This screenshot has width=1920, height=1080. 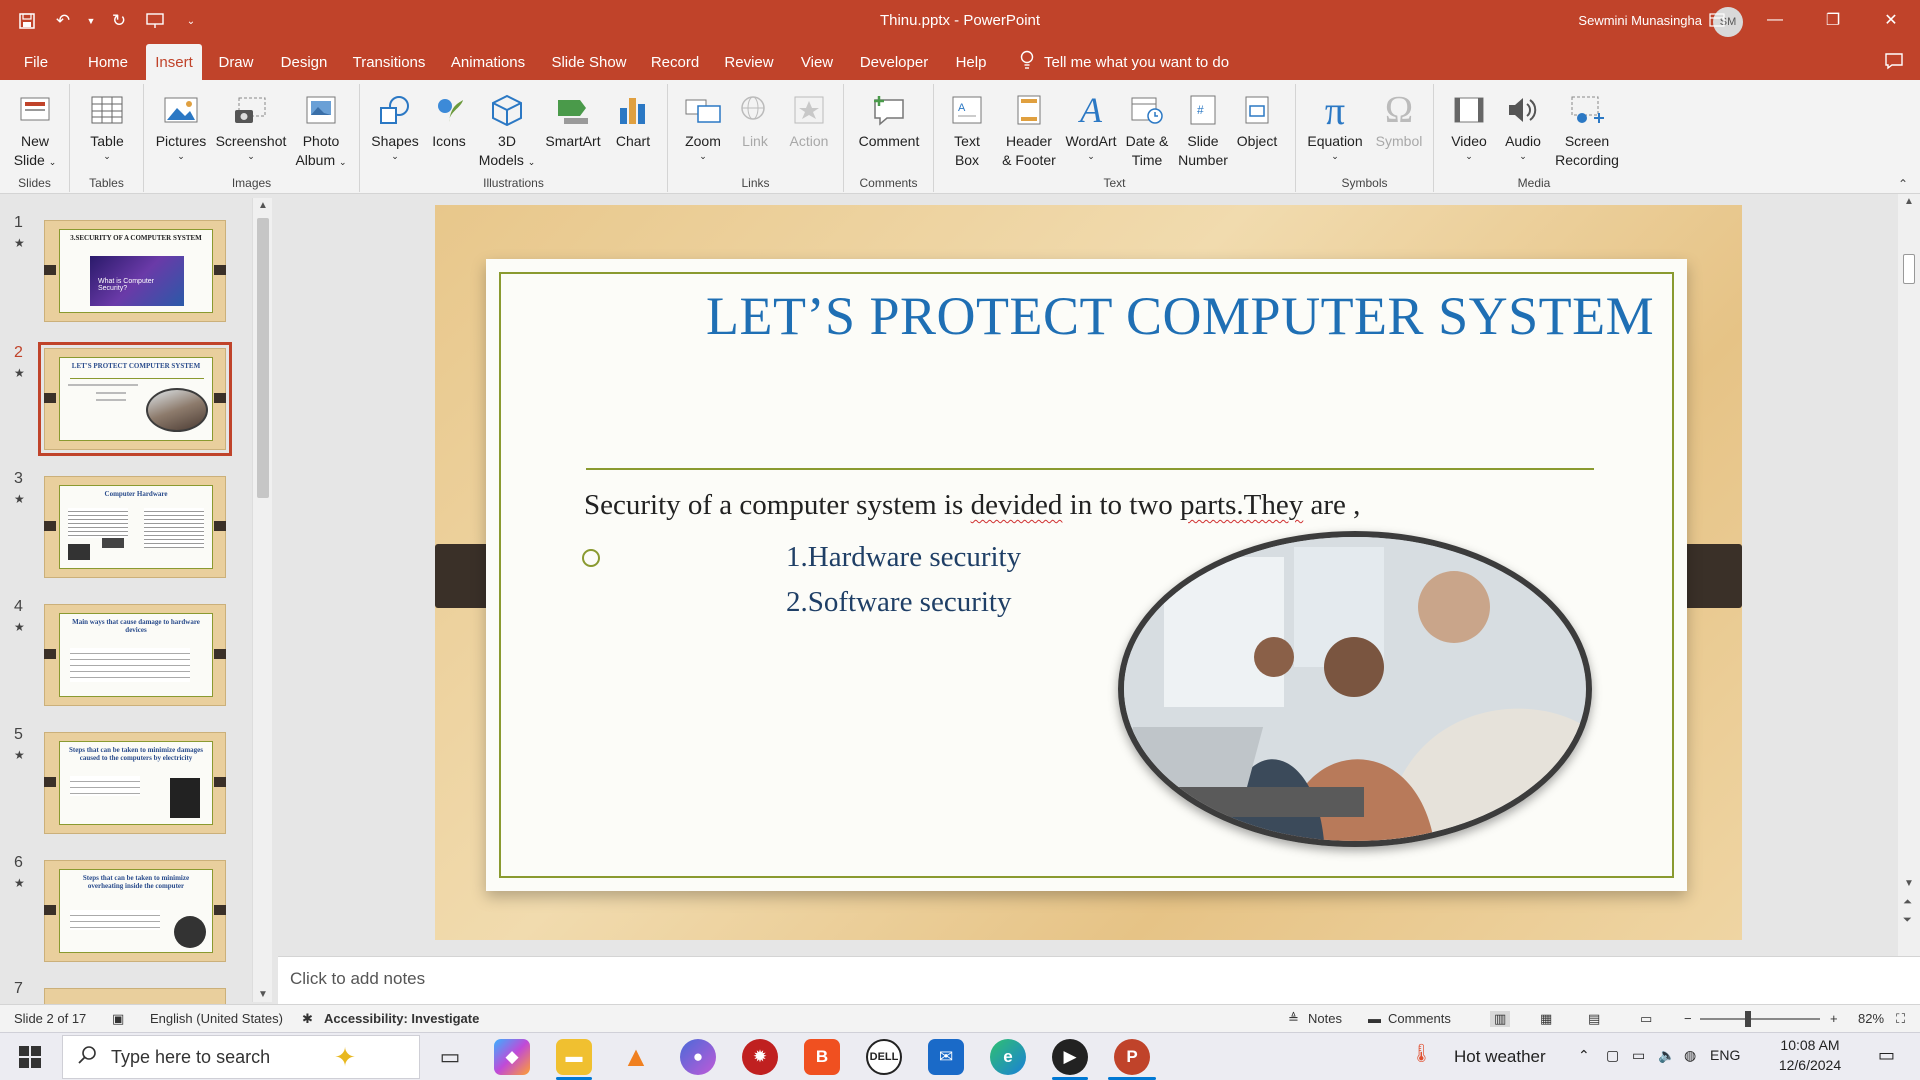 I want to click on restore-icon: ❐, so click(x=1833, y=20).